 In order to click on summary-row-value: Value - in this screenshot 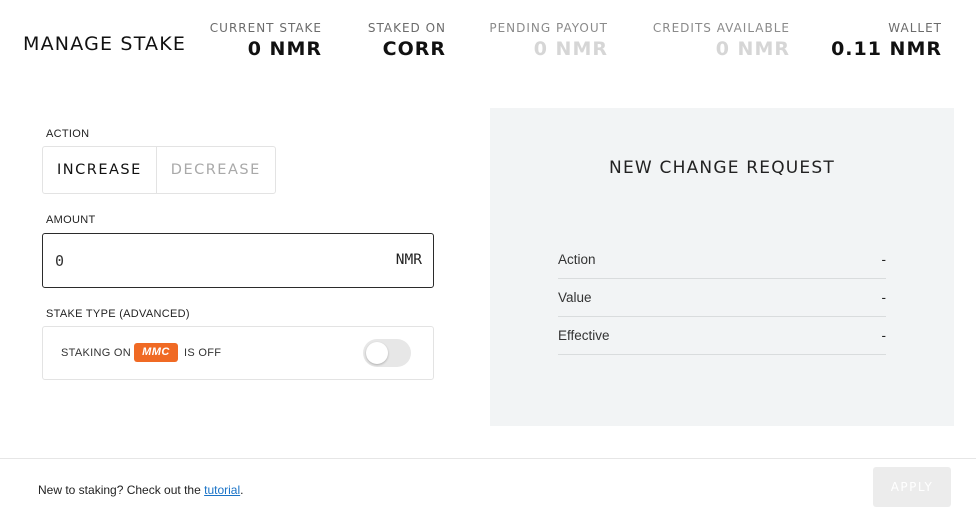, I will do `click(722, 298)`.